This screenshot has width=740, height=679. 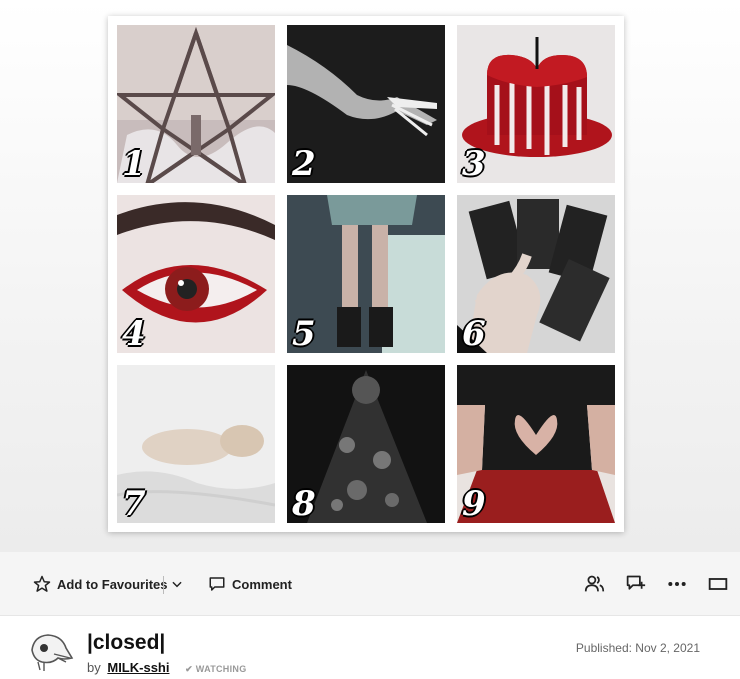 I want to click on tile-number: 4, so click(x=134, y=333).